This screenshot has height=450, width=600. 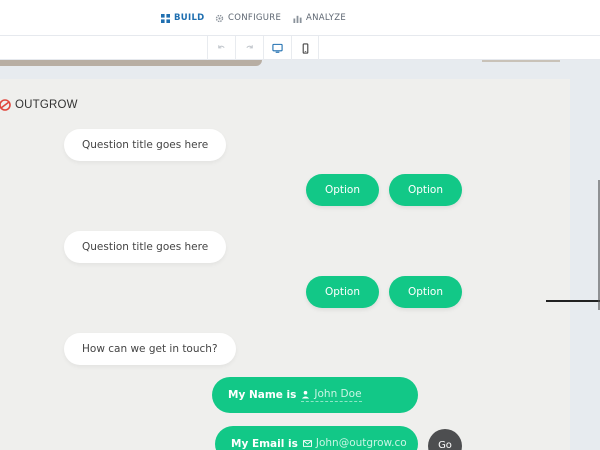 What do you see at coordinates (46, 105) in the screenshot?
I see `logo-text: OUTGROW` at bounding box center [46, 105].